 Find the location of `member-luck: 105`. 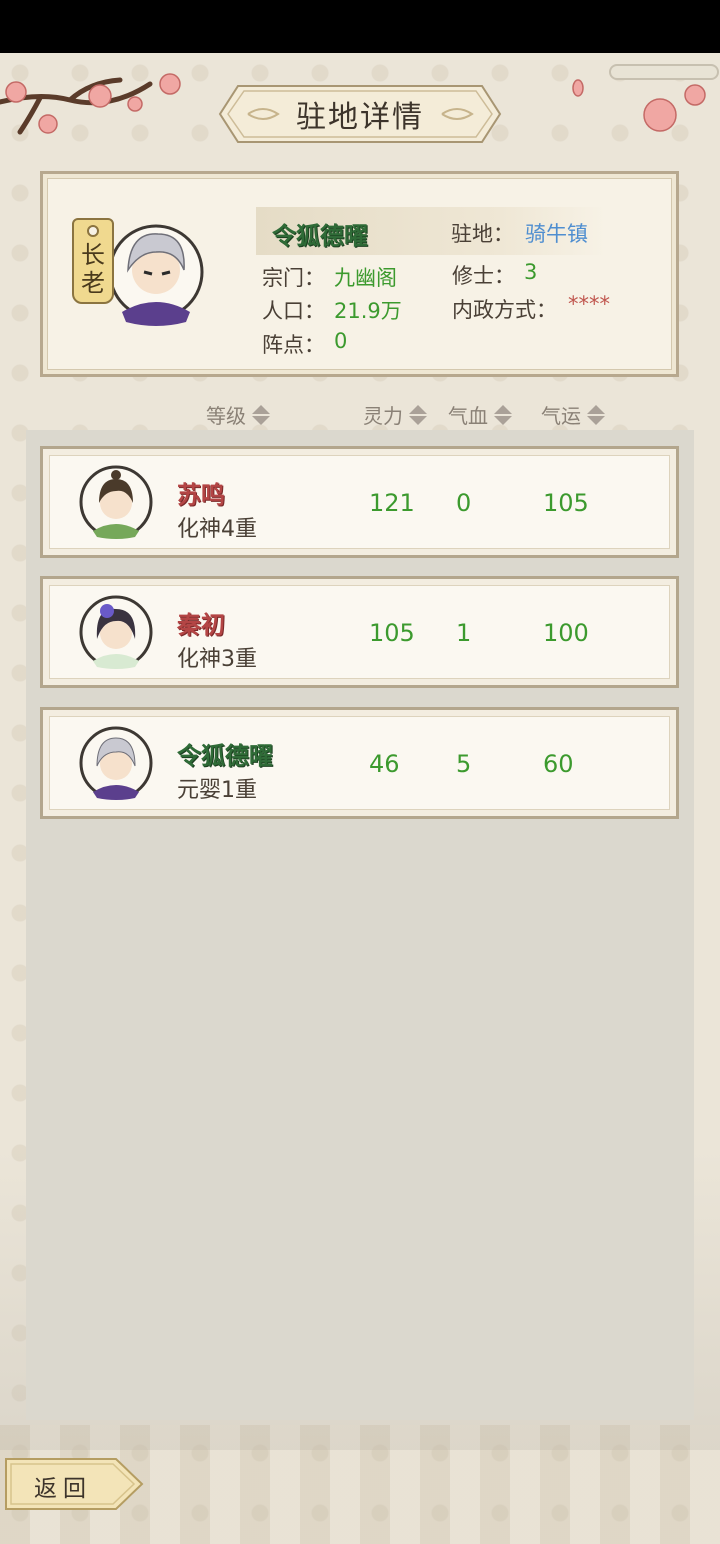

member-luck: 105 is located at coordinates (566, 503).